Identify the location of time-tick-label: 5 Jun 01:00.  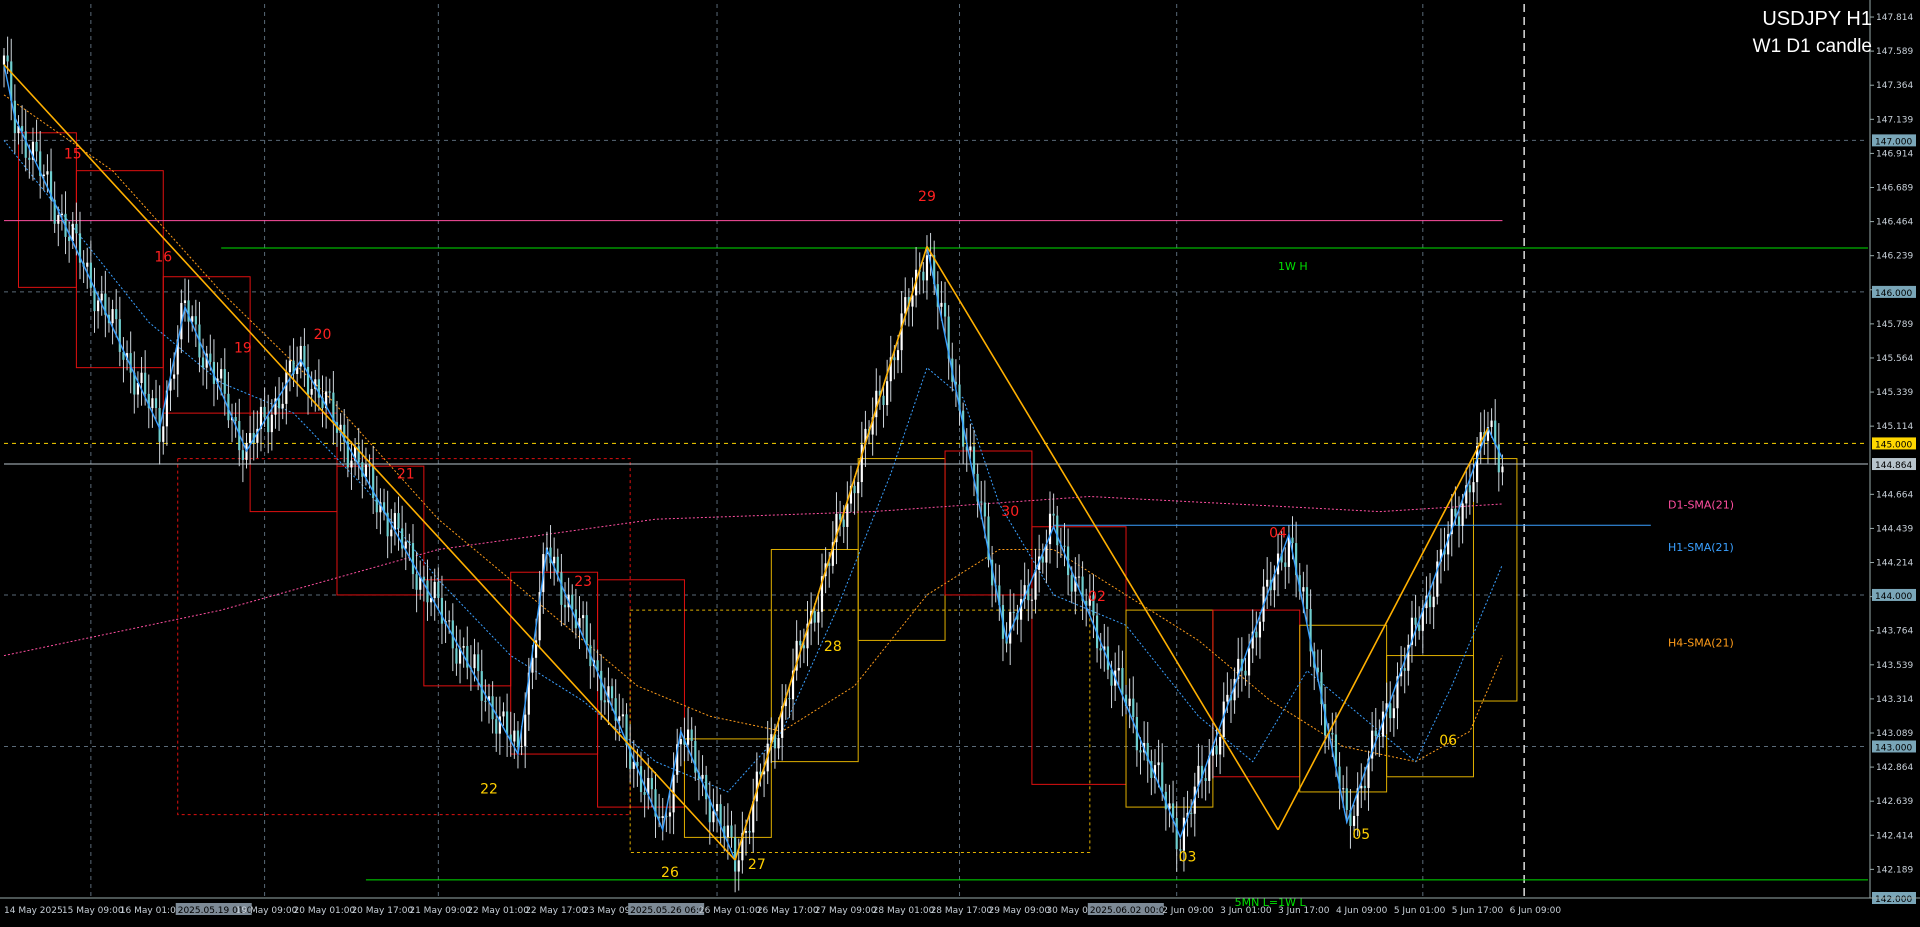
(1420, 911).